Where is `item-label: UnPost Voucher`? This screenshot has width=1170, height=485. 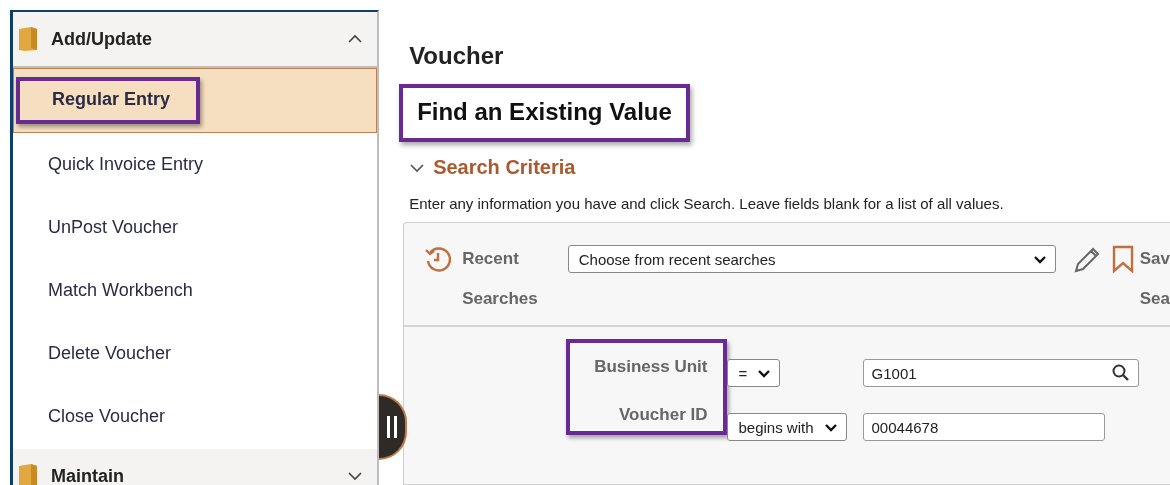 item-label: UnPost Voucher is located at coordinates (113, 227).